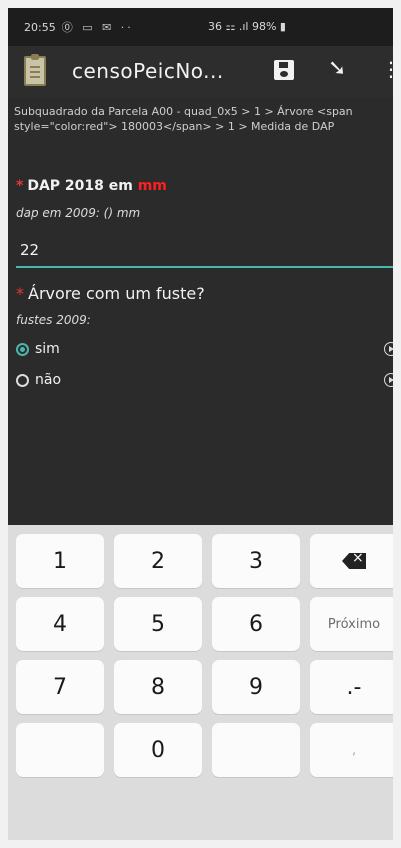 This screenshot has height=848, width=401. What do you see at coordinates (204, 349) in the screenshot?
I see `option-sim: sim` at bounding box center [204, 349].